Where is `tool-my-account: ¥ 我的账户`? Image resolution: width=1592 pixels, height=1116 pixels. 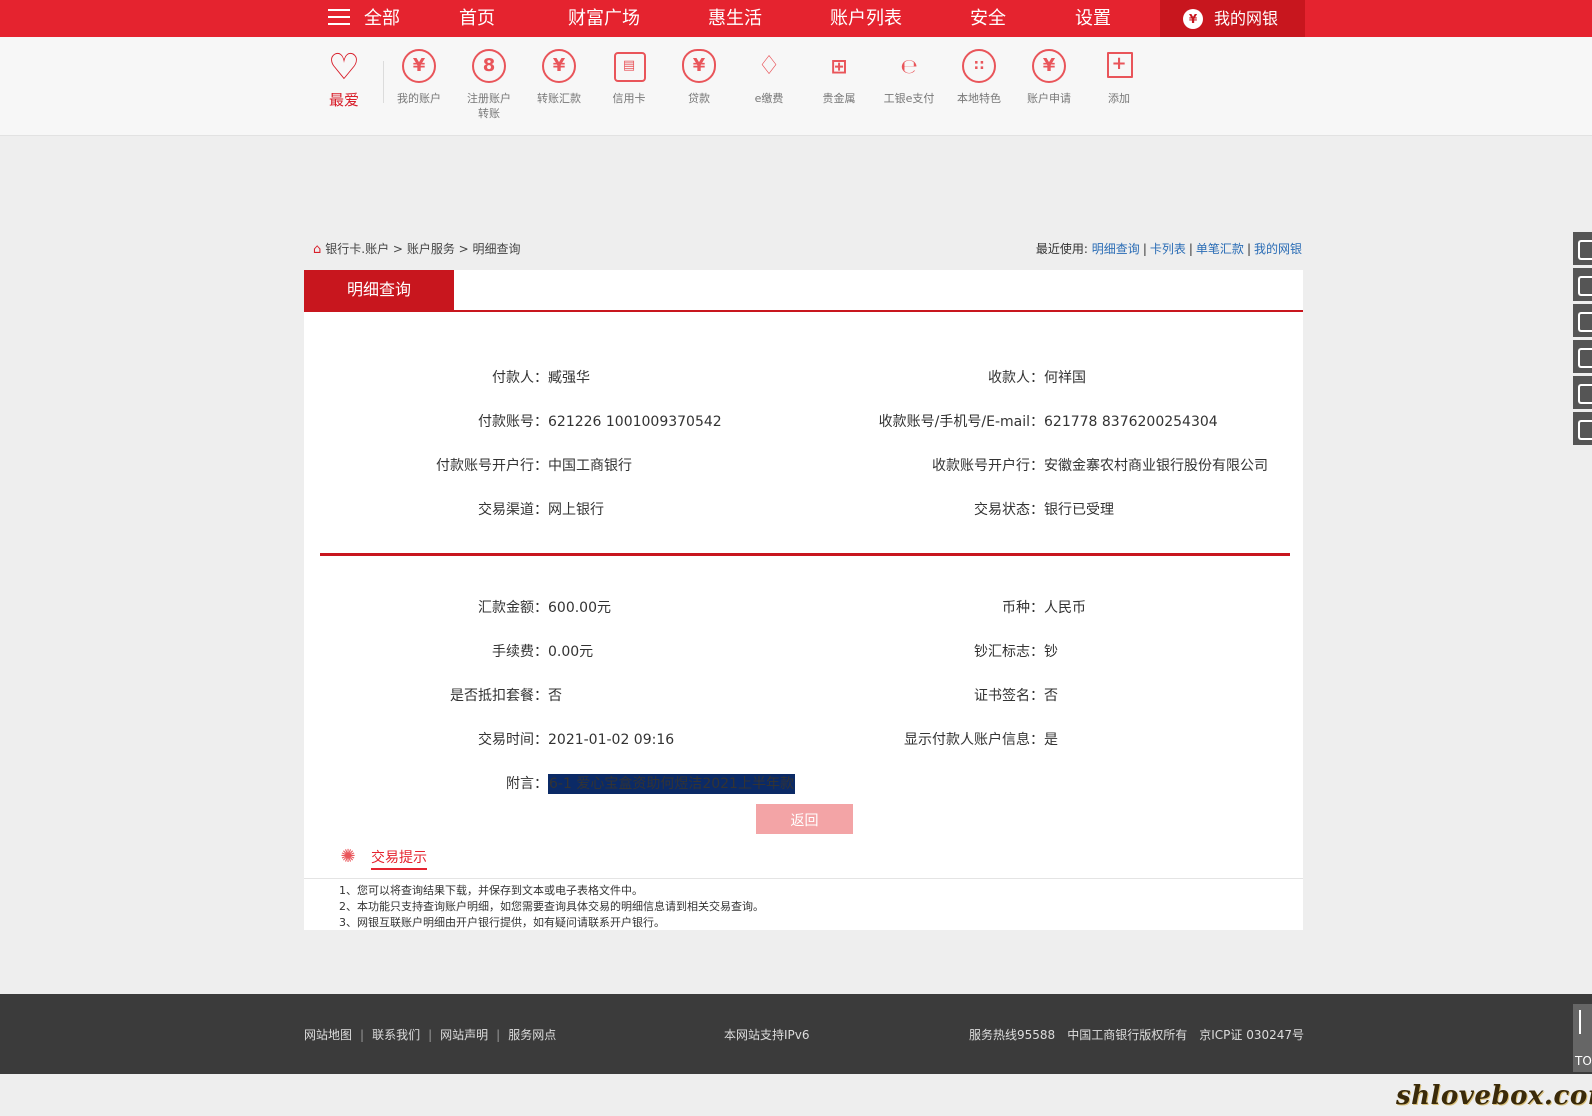
tool-my-account: ¥ 我的账户 is located at coordinates (419, 77).